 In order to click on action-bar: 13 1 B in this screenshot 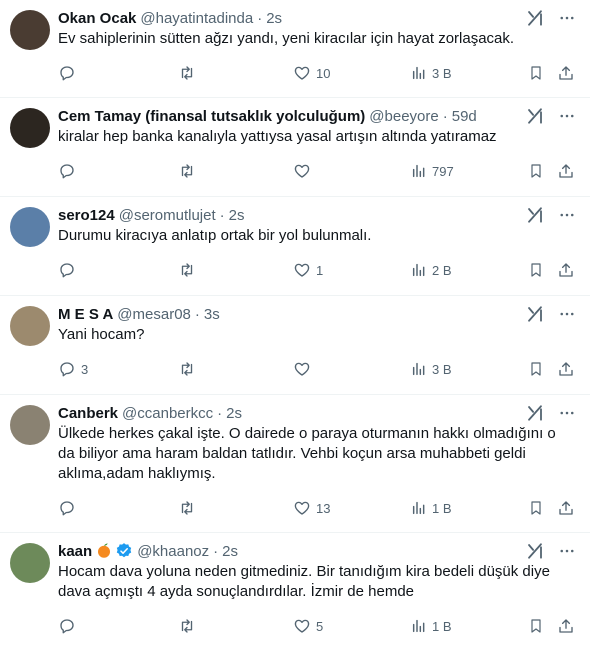, I will do `click(316, 508)`.